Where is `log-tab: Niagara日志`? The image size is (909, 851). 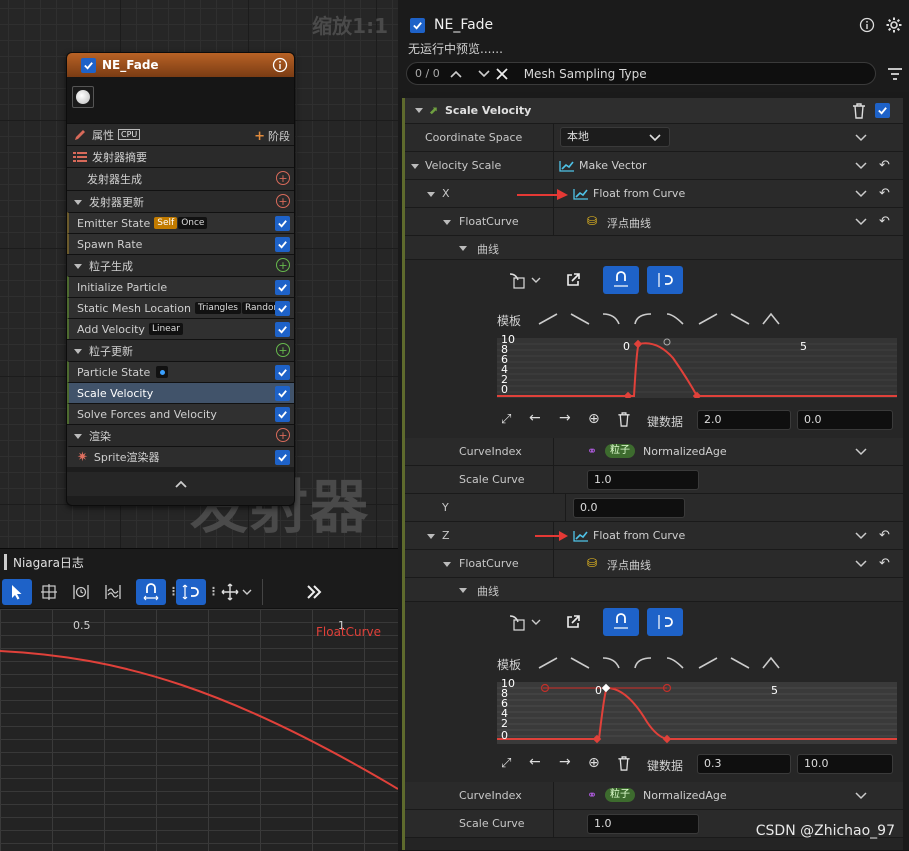
log-tab: Niagara日志 is located at coordinates (199, 562).